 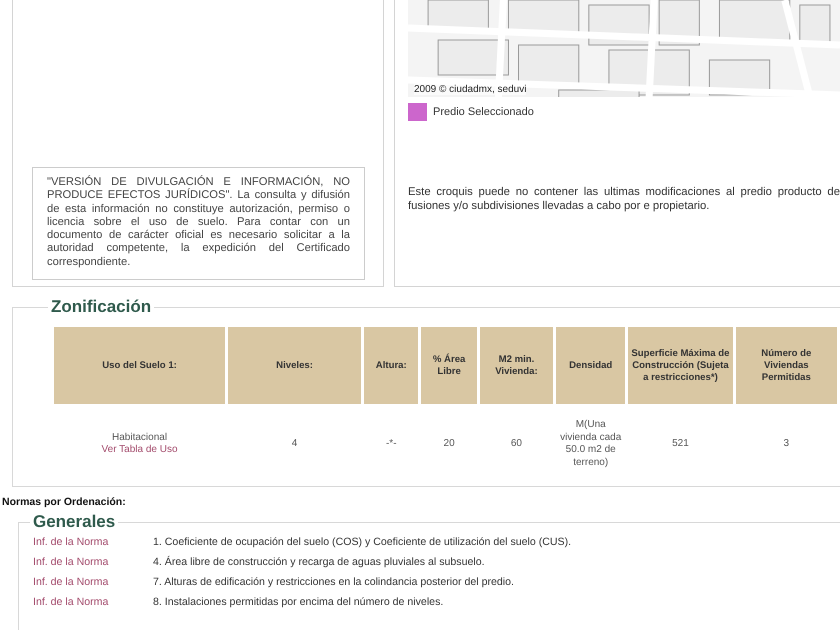 I want to click on usage-table-link: Ver Tabla de Uso, so click(x=139, y=450).